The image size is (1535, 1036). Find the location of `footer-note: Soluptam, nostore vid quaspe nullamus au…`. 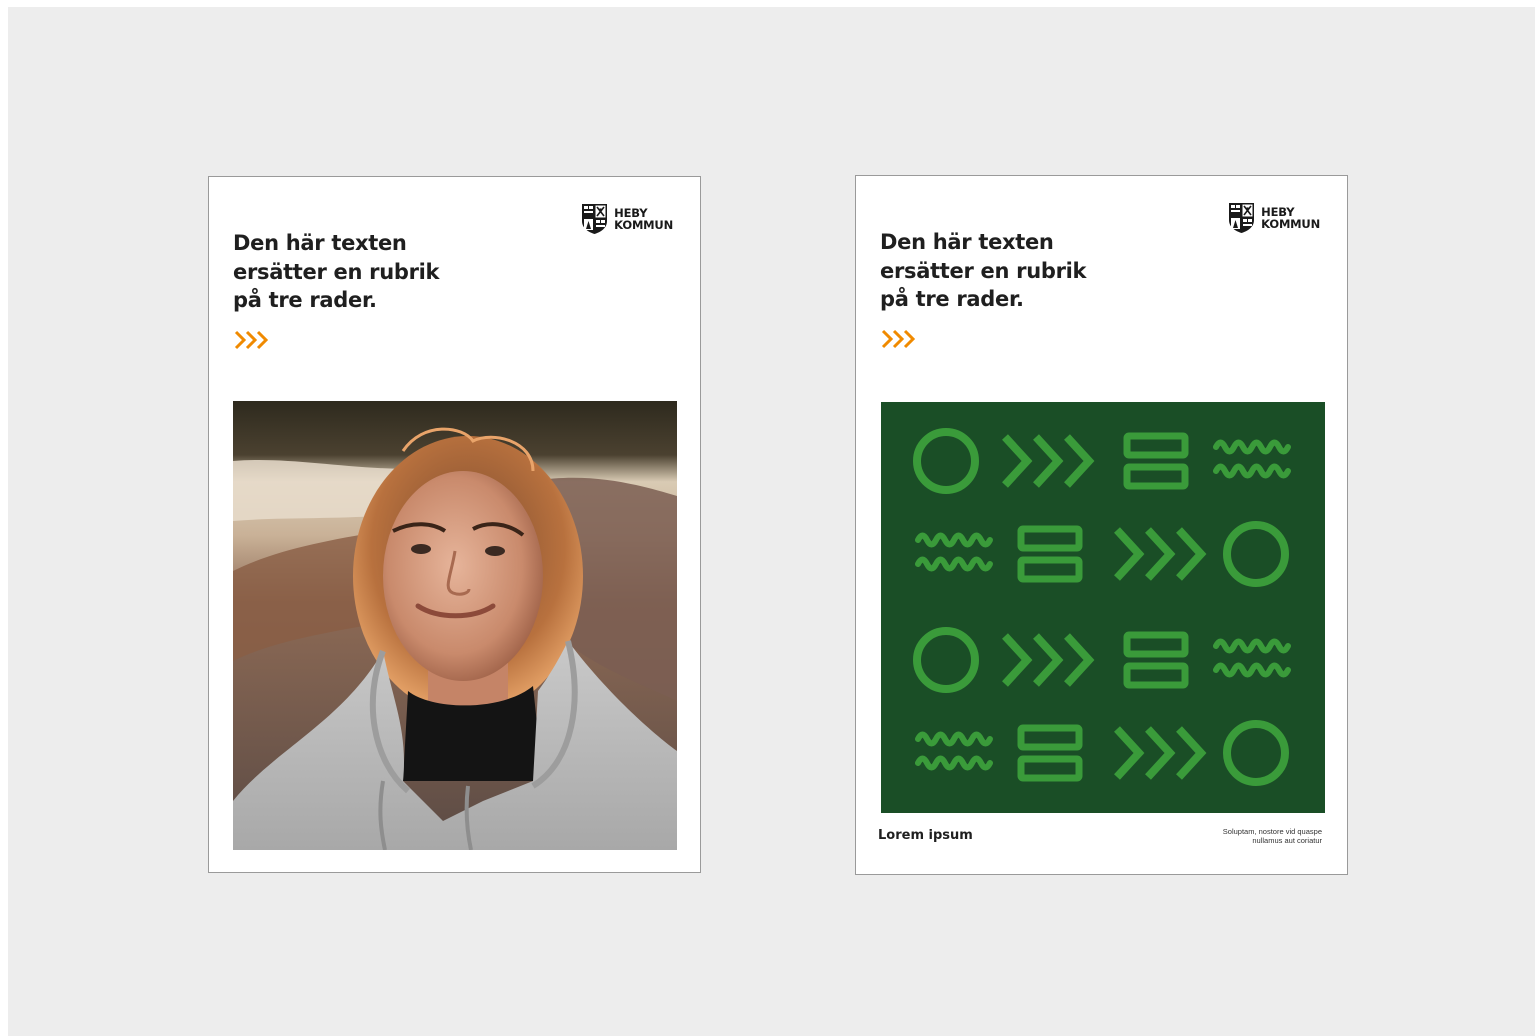

footer-note: Soluptam, nostore vid quaspe nullamus au… is located at coordinates (1242, 836).